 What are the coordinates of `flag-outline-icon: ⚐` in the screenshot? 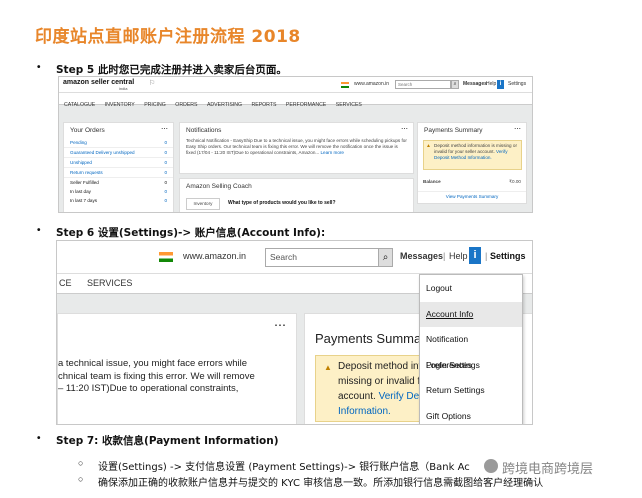 It's located at (152, 83).